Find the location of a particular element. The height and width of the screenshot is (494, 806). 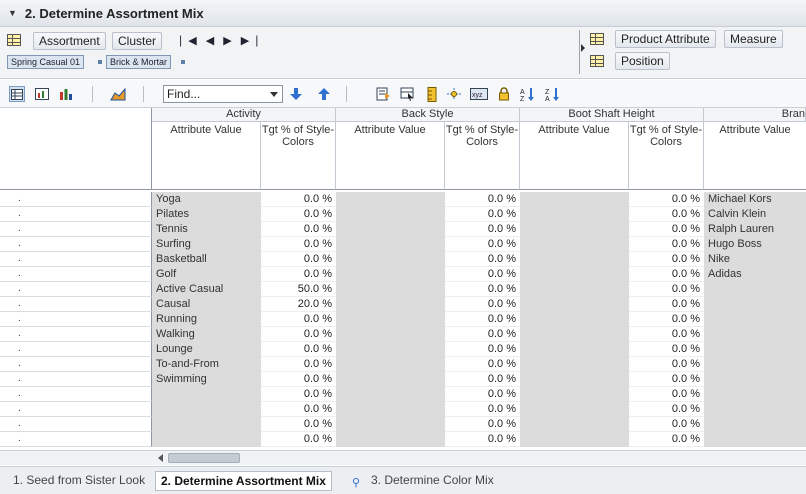

sort-descending-icon: ZA is located at coordinates (553, 94).